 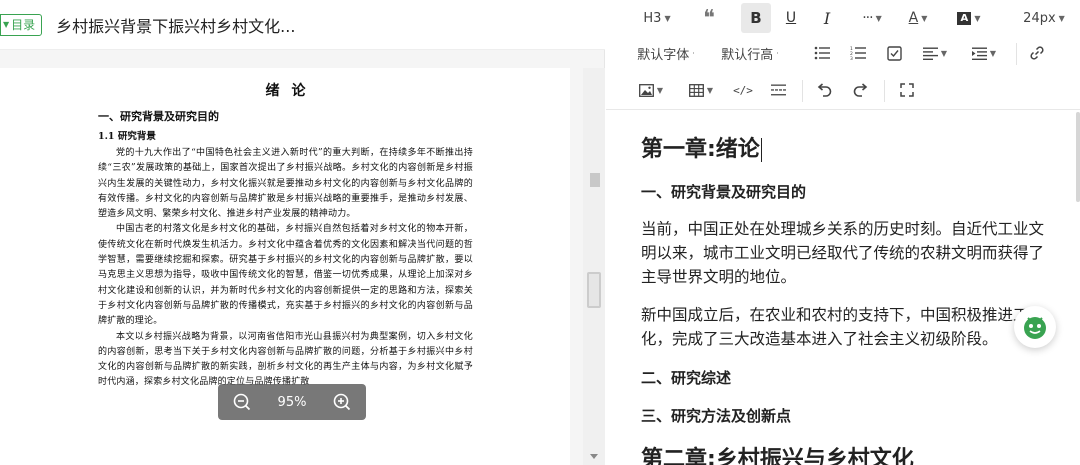 I want to click on italic-icon: I, so click(x=827, y=18).